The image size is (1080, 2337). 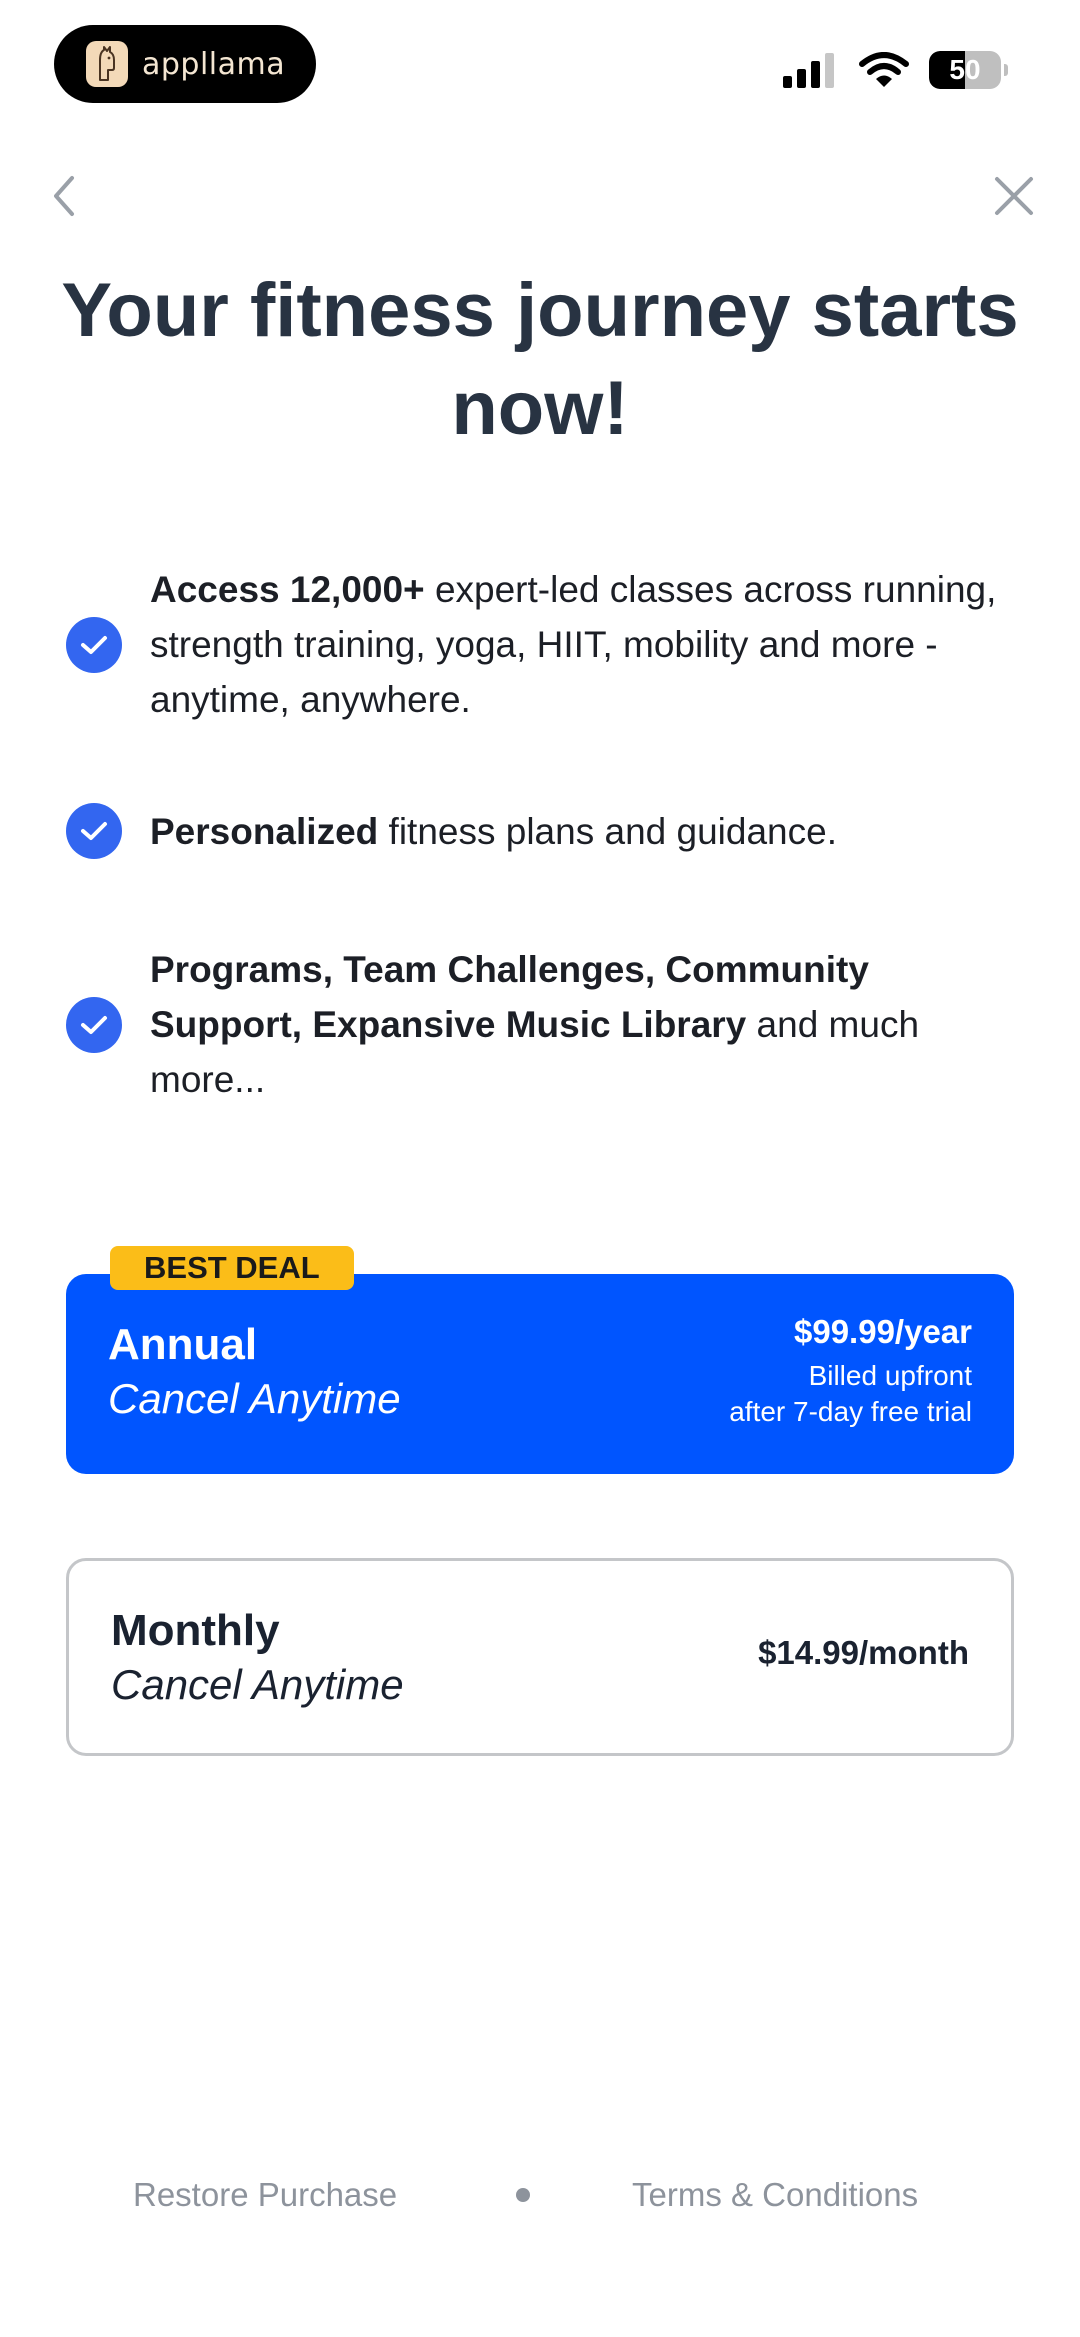 What do you see at coordinates (257, 1658) in the screenshot?
I see `plan-info: Monthly Cancel Anytime` at bounding box center [257, 1658].